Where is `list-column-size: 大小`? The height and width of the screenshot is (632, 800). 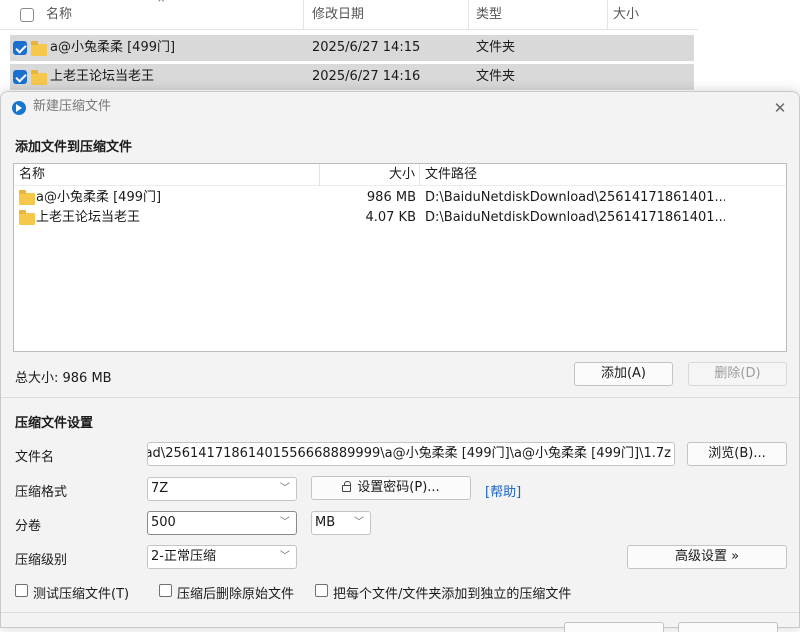
list-column-size: 大小 is located at coordinates (370, 175).